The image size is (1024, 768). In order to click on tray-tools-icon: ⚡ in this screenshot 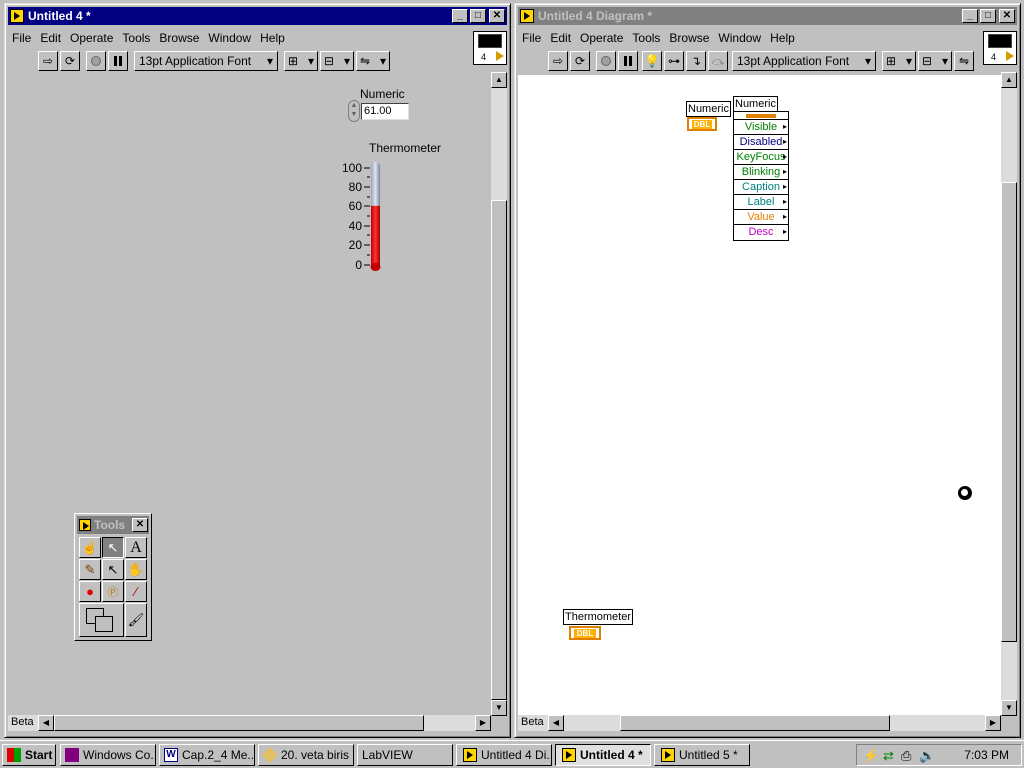, I will do `click(871, 756)`.